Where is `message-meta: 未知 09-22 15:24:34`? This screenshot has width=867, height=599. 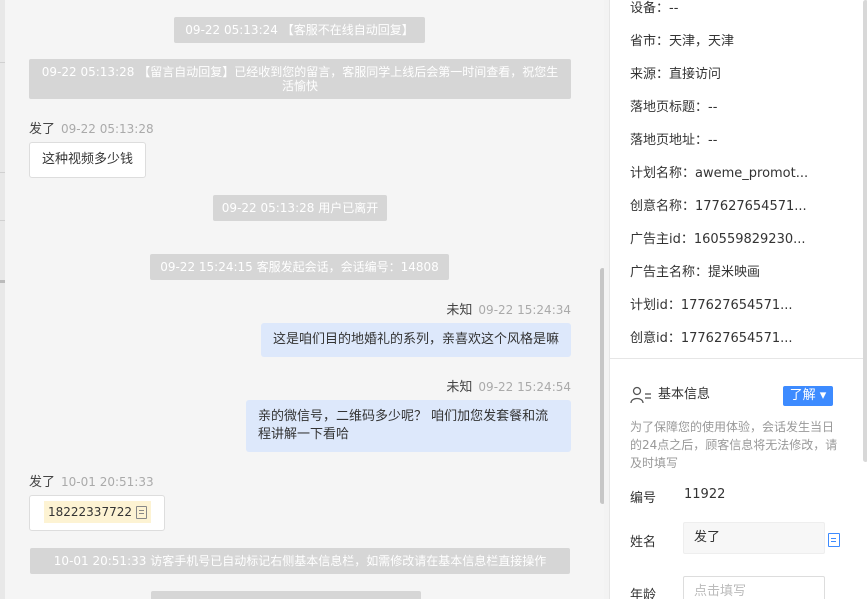
message-meta: 未知 09-22 15:24:34 is located at coordinates (508, 308).